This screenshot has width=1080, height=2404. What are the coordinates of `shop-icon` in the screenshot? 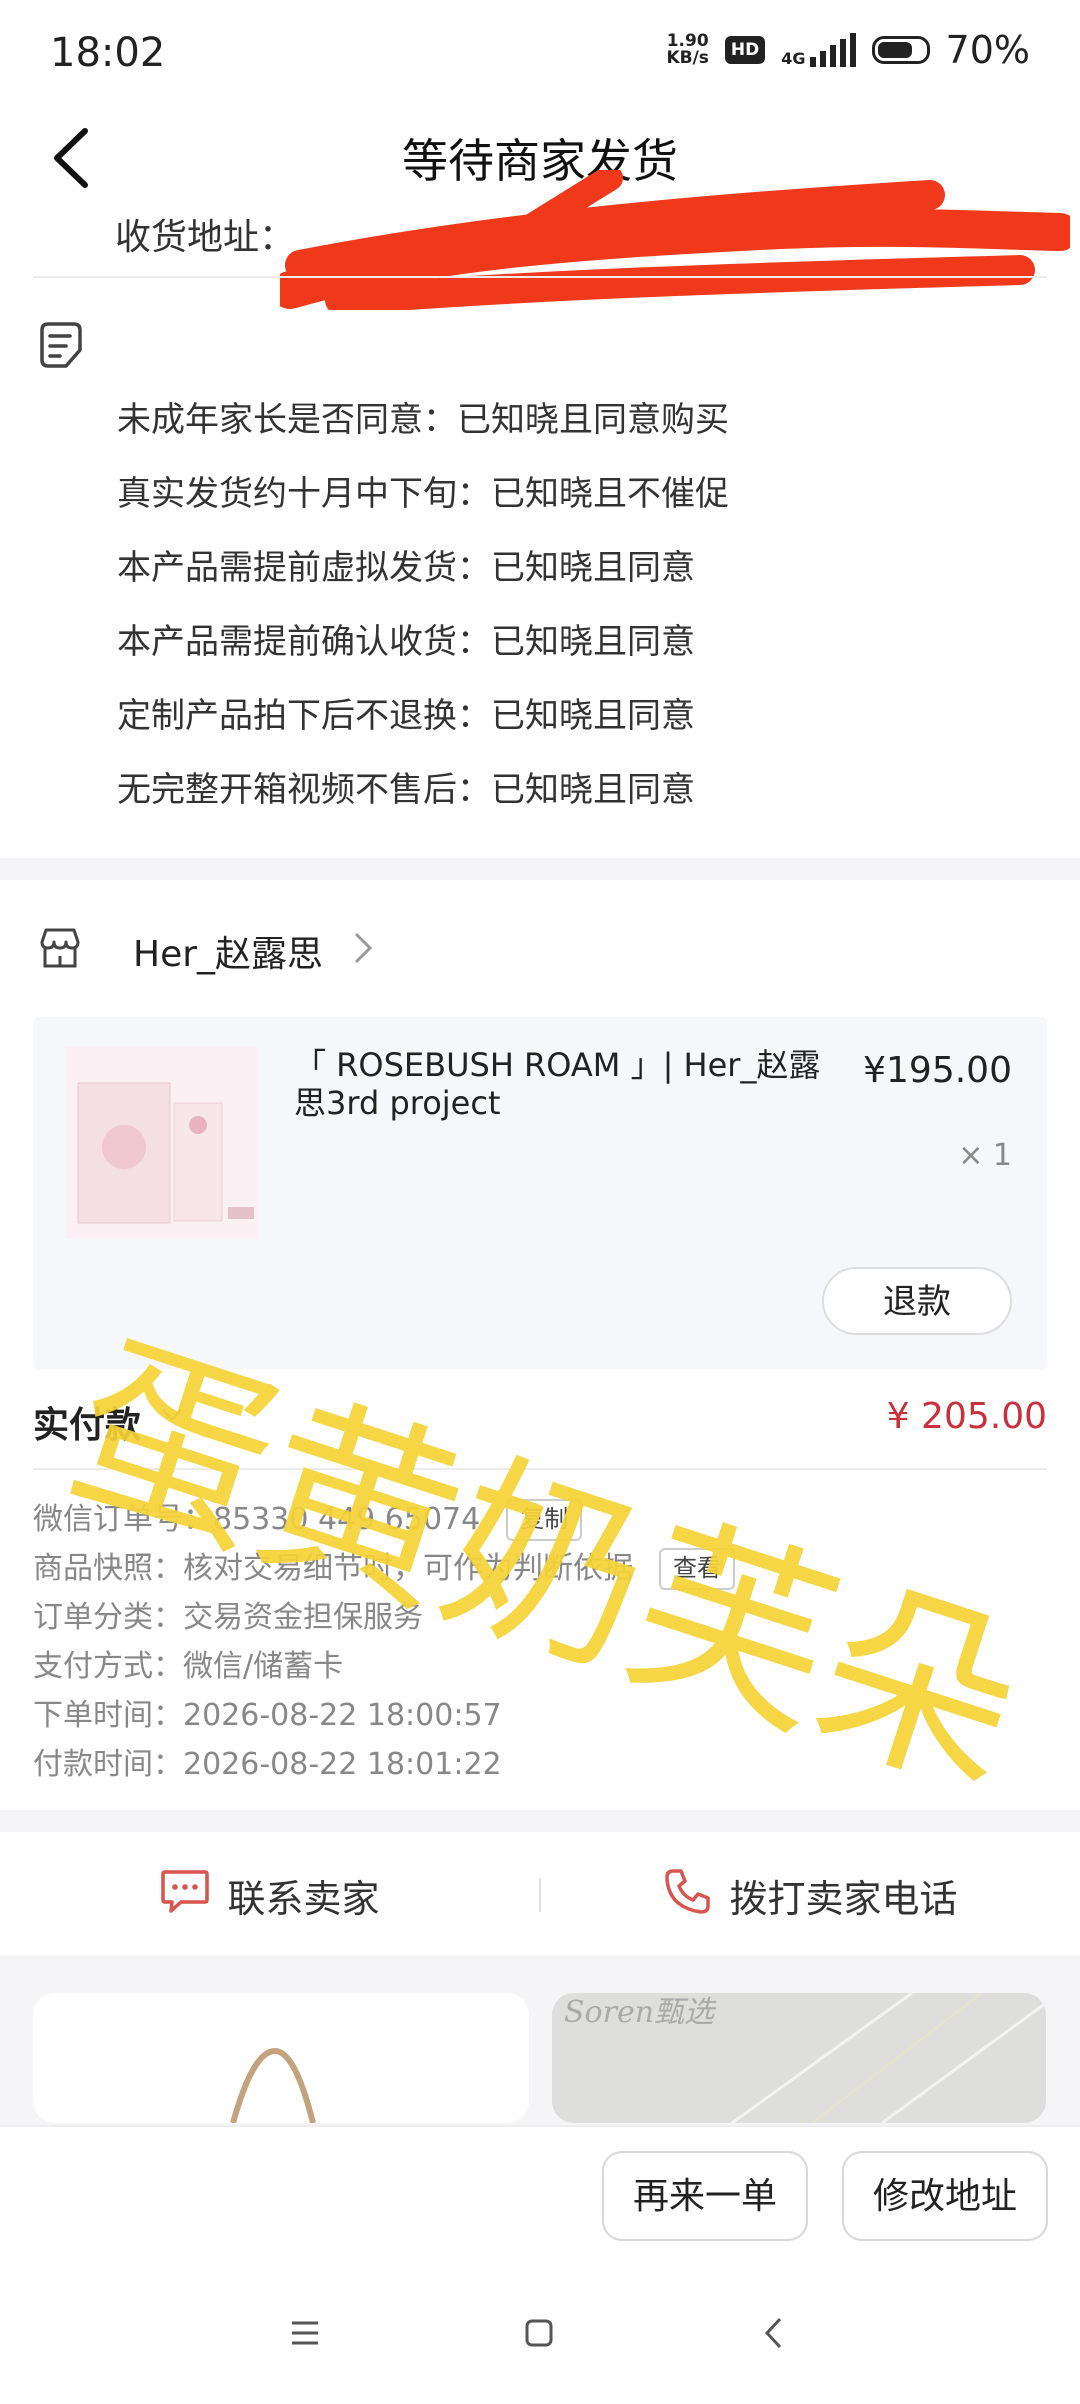 It's located at (60, 948).